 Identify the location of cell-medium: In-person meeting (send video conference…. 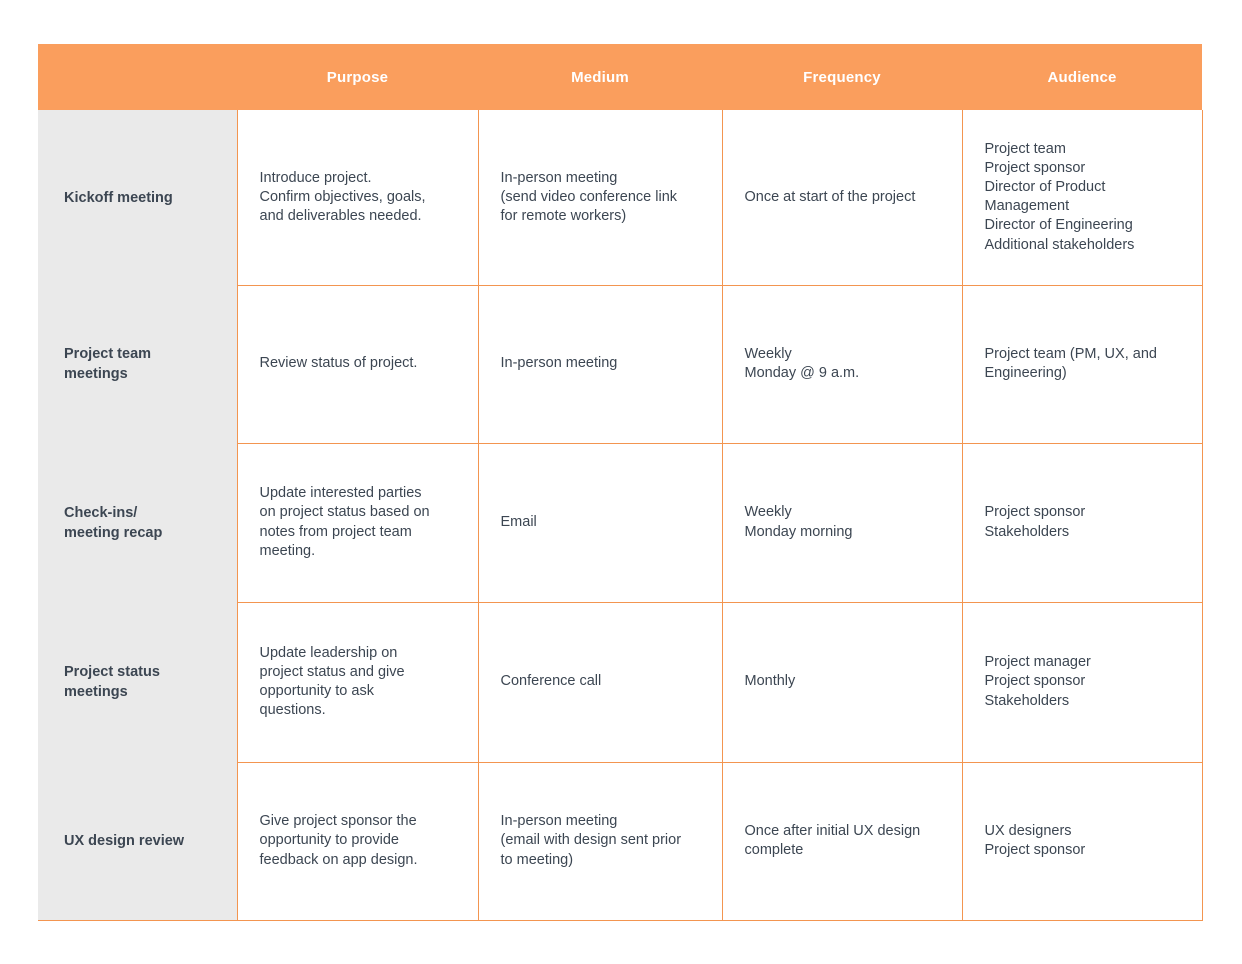
(599, 198).